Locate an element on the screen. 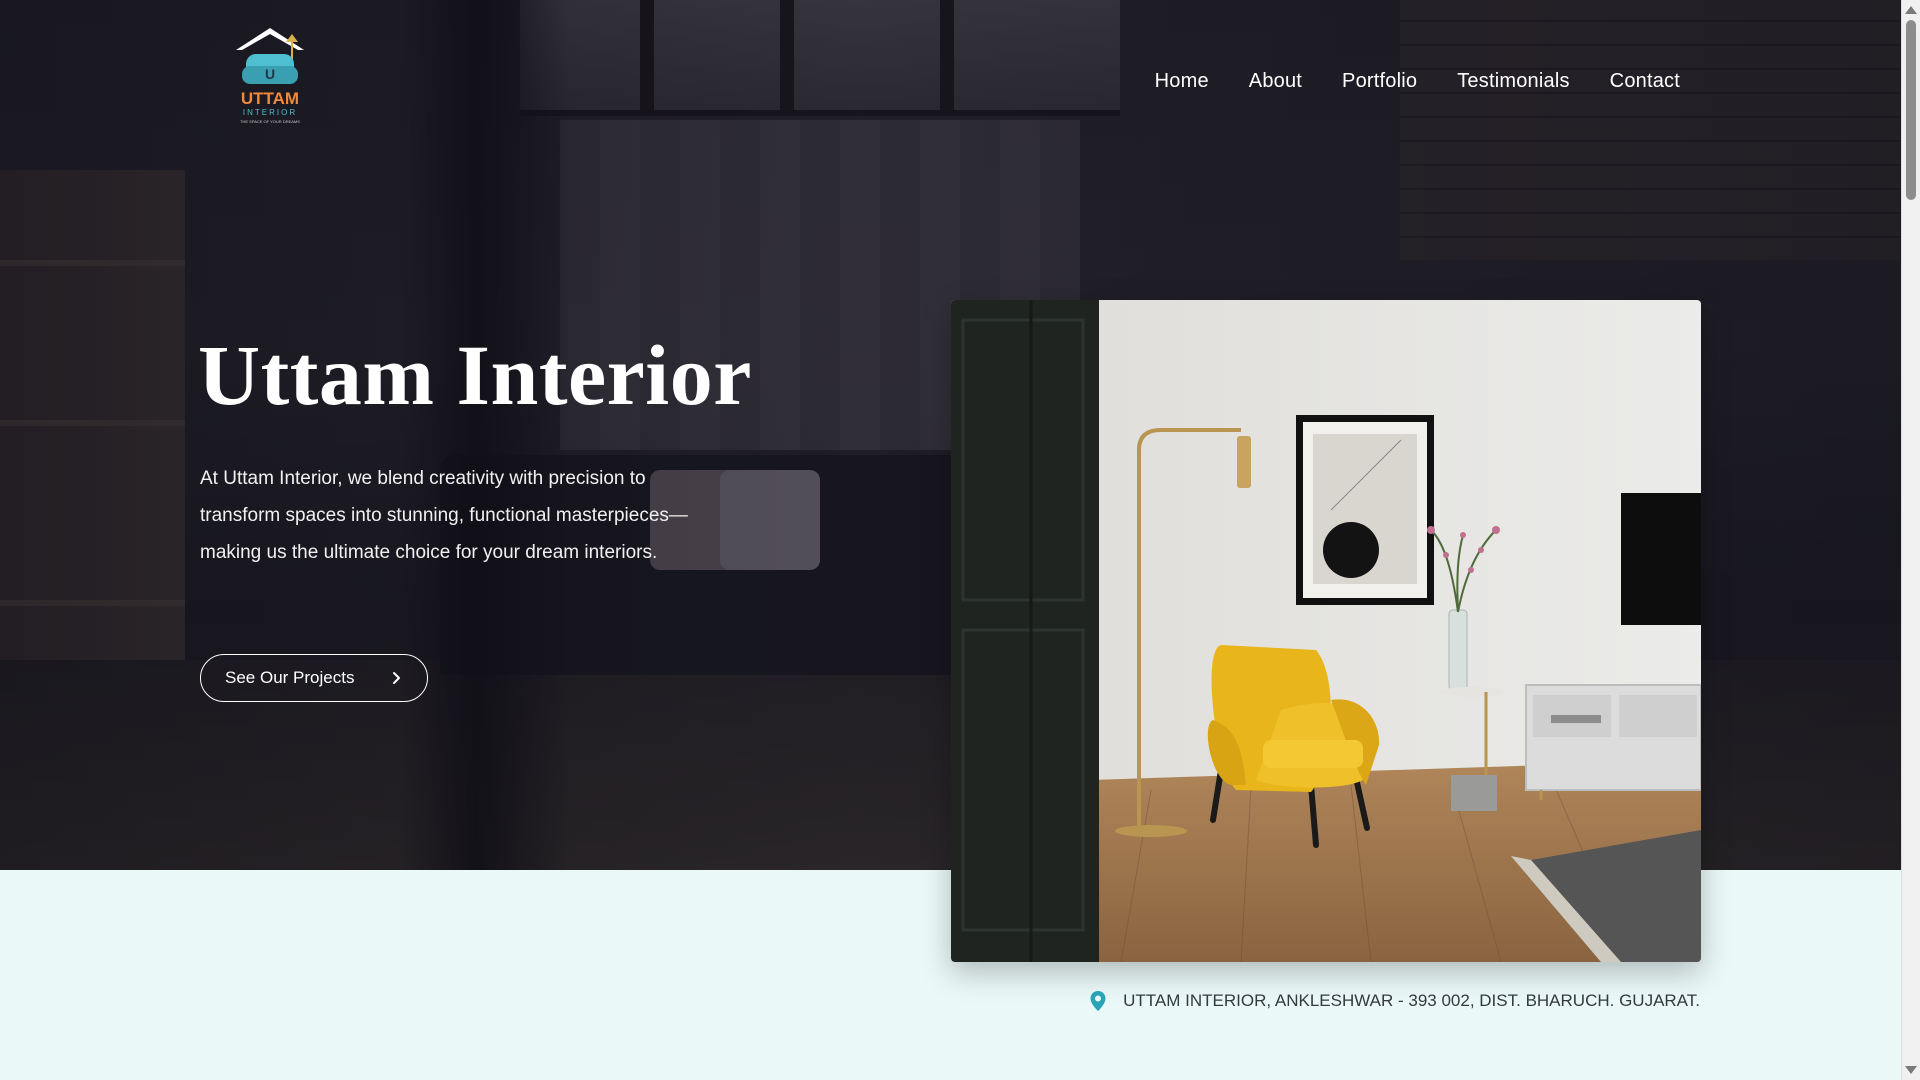  nav-home: Home is located at coordinates (1182, 81).